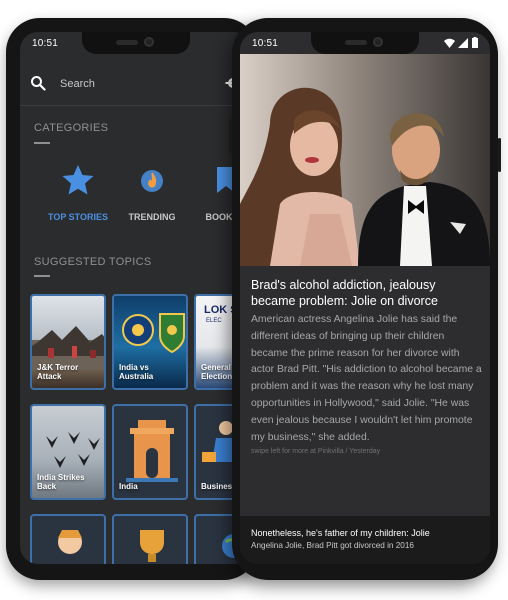 The width and height of the screenshot is (508, 600). What do you see at coordinates (128, 486) in the screenshot?
I see `topic-label: India` at bounding box center [128, 486].